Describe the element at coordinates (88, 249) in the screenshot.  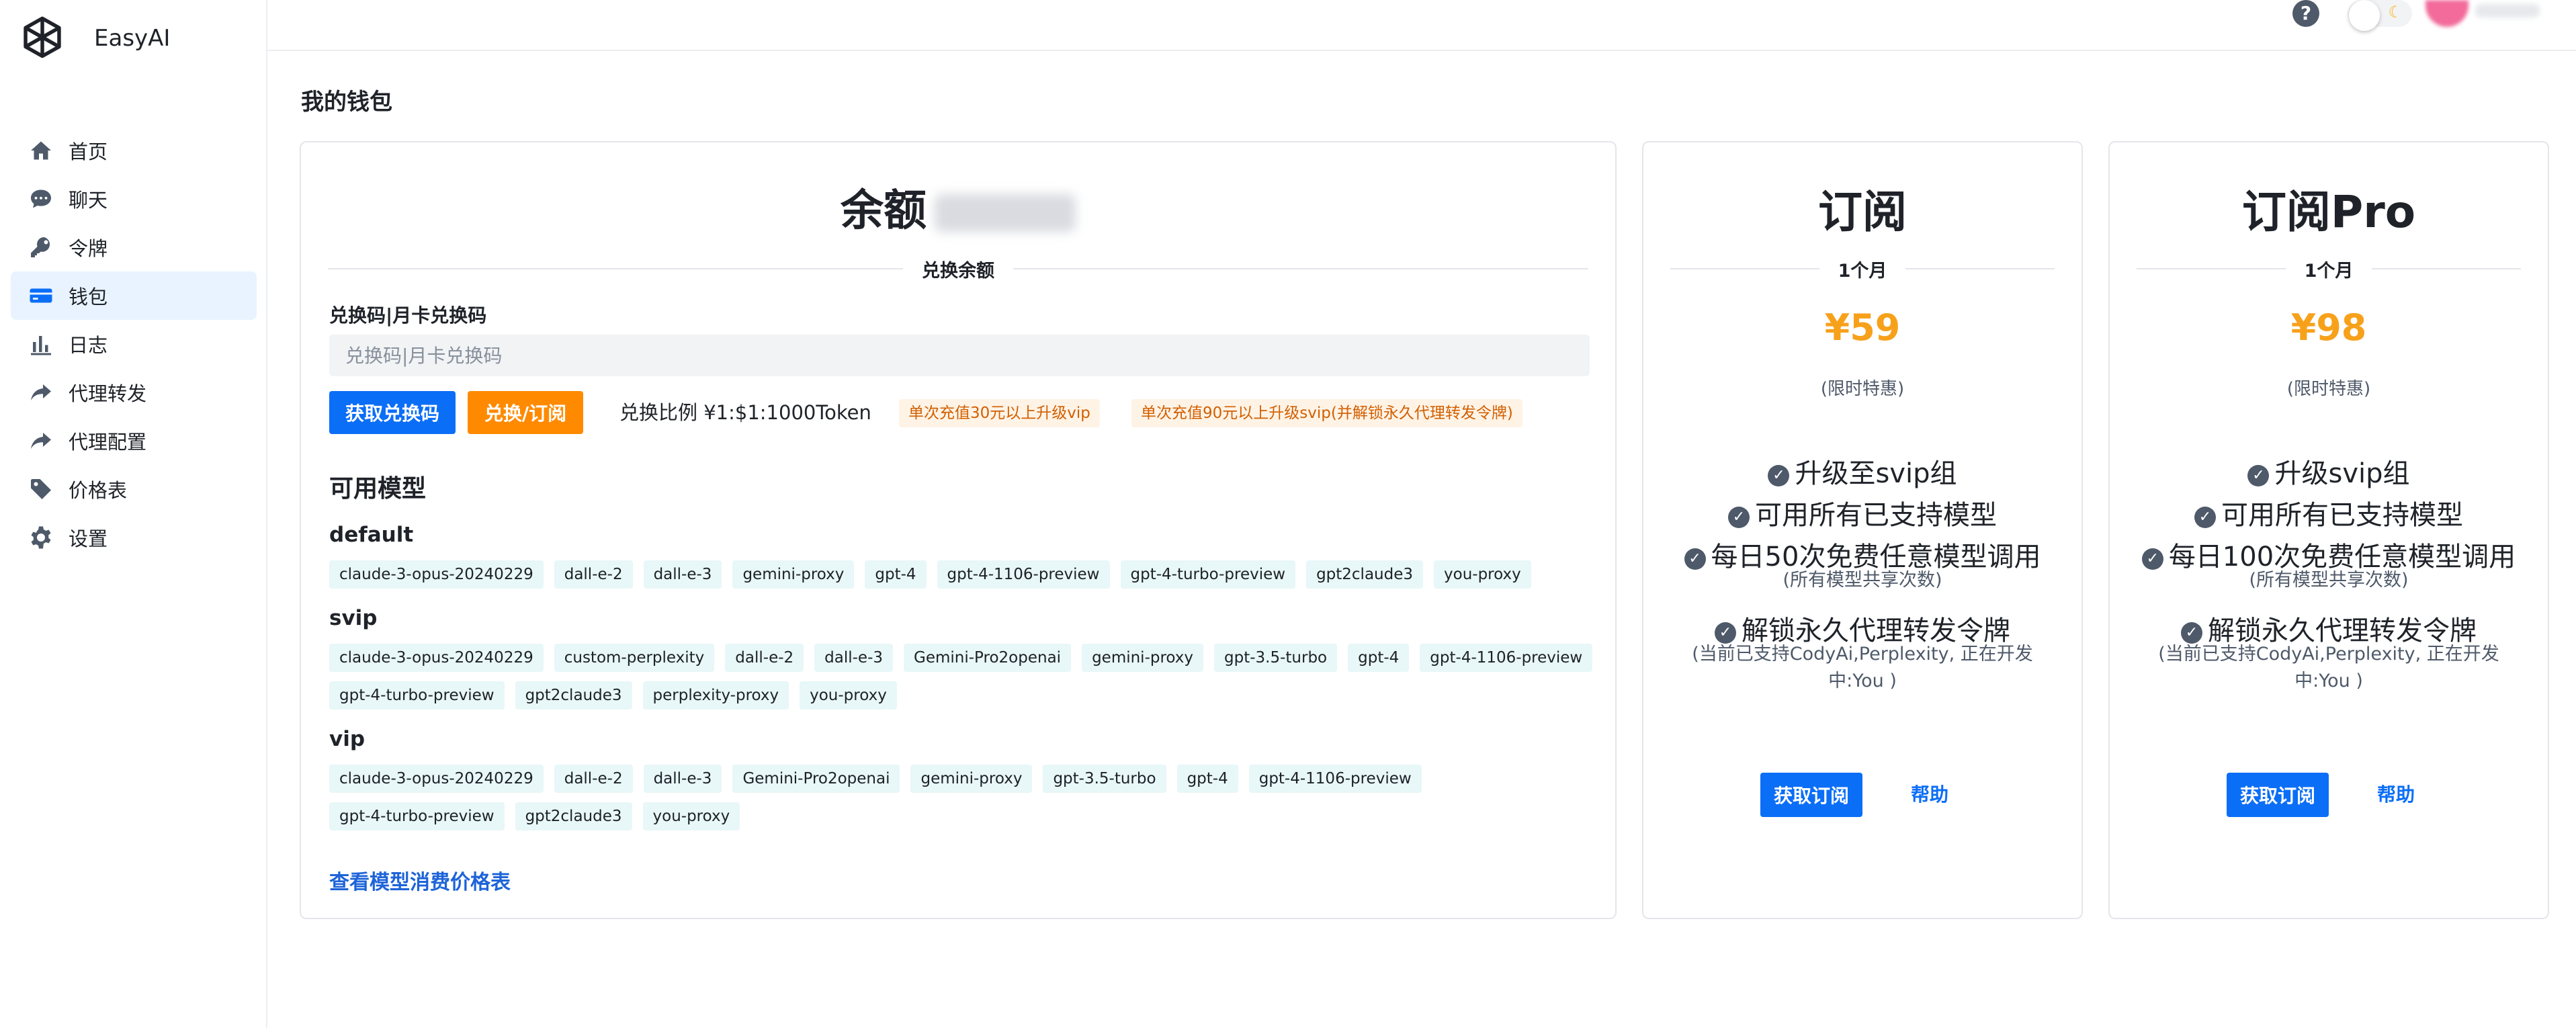
I see `sidebar-item-label: 令牌` at that location.